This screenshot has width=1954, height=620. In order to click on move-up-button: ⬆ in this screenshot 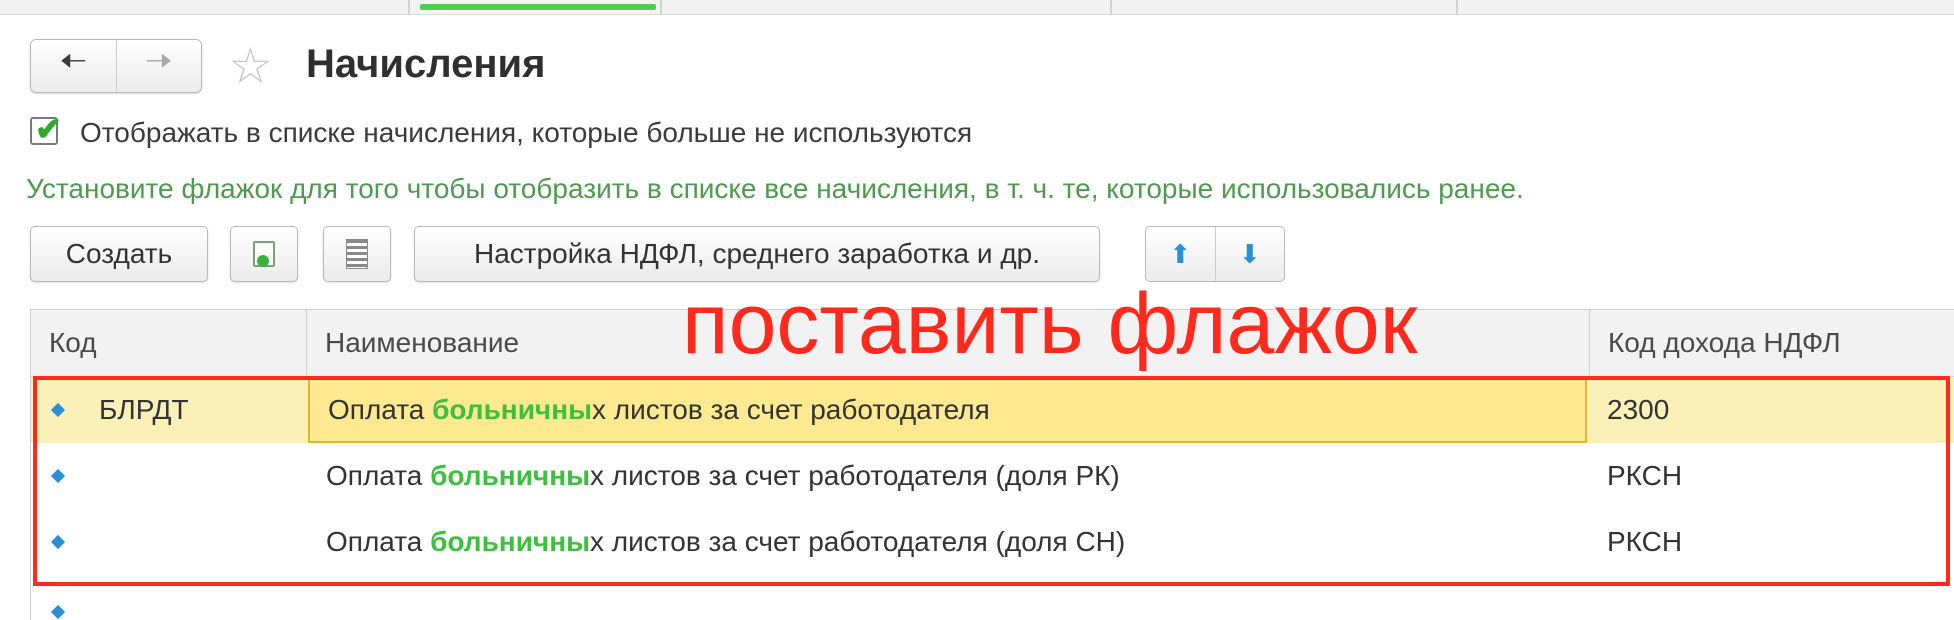, I will do `click(1180, 254)`.